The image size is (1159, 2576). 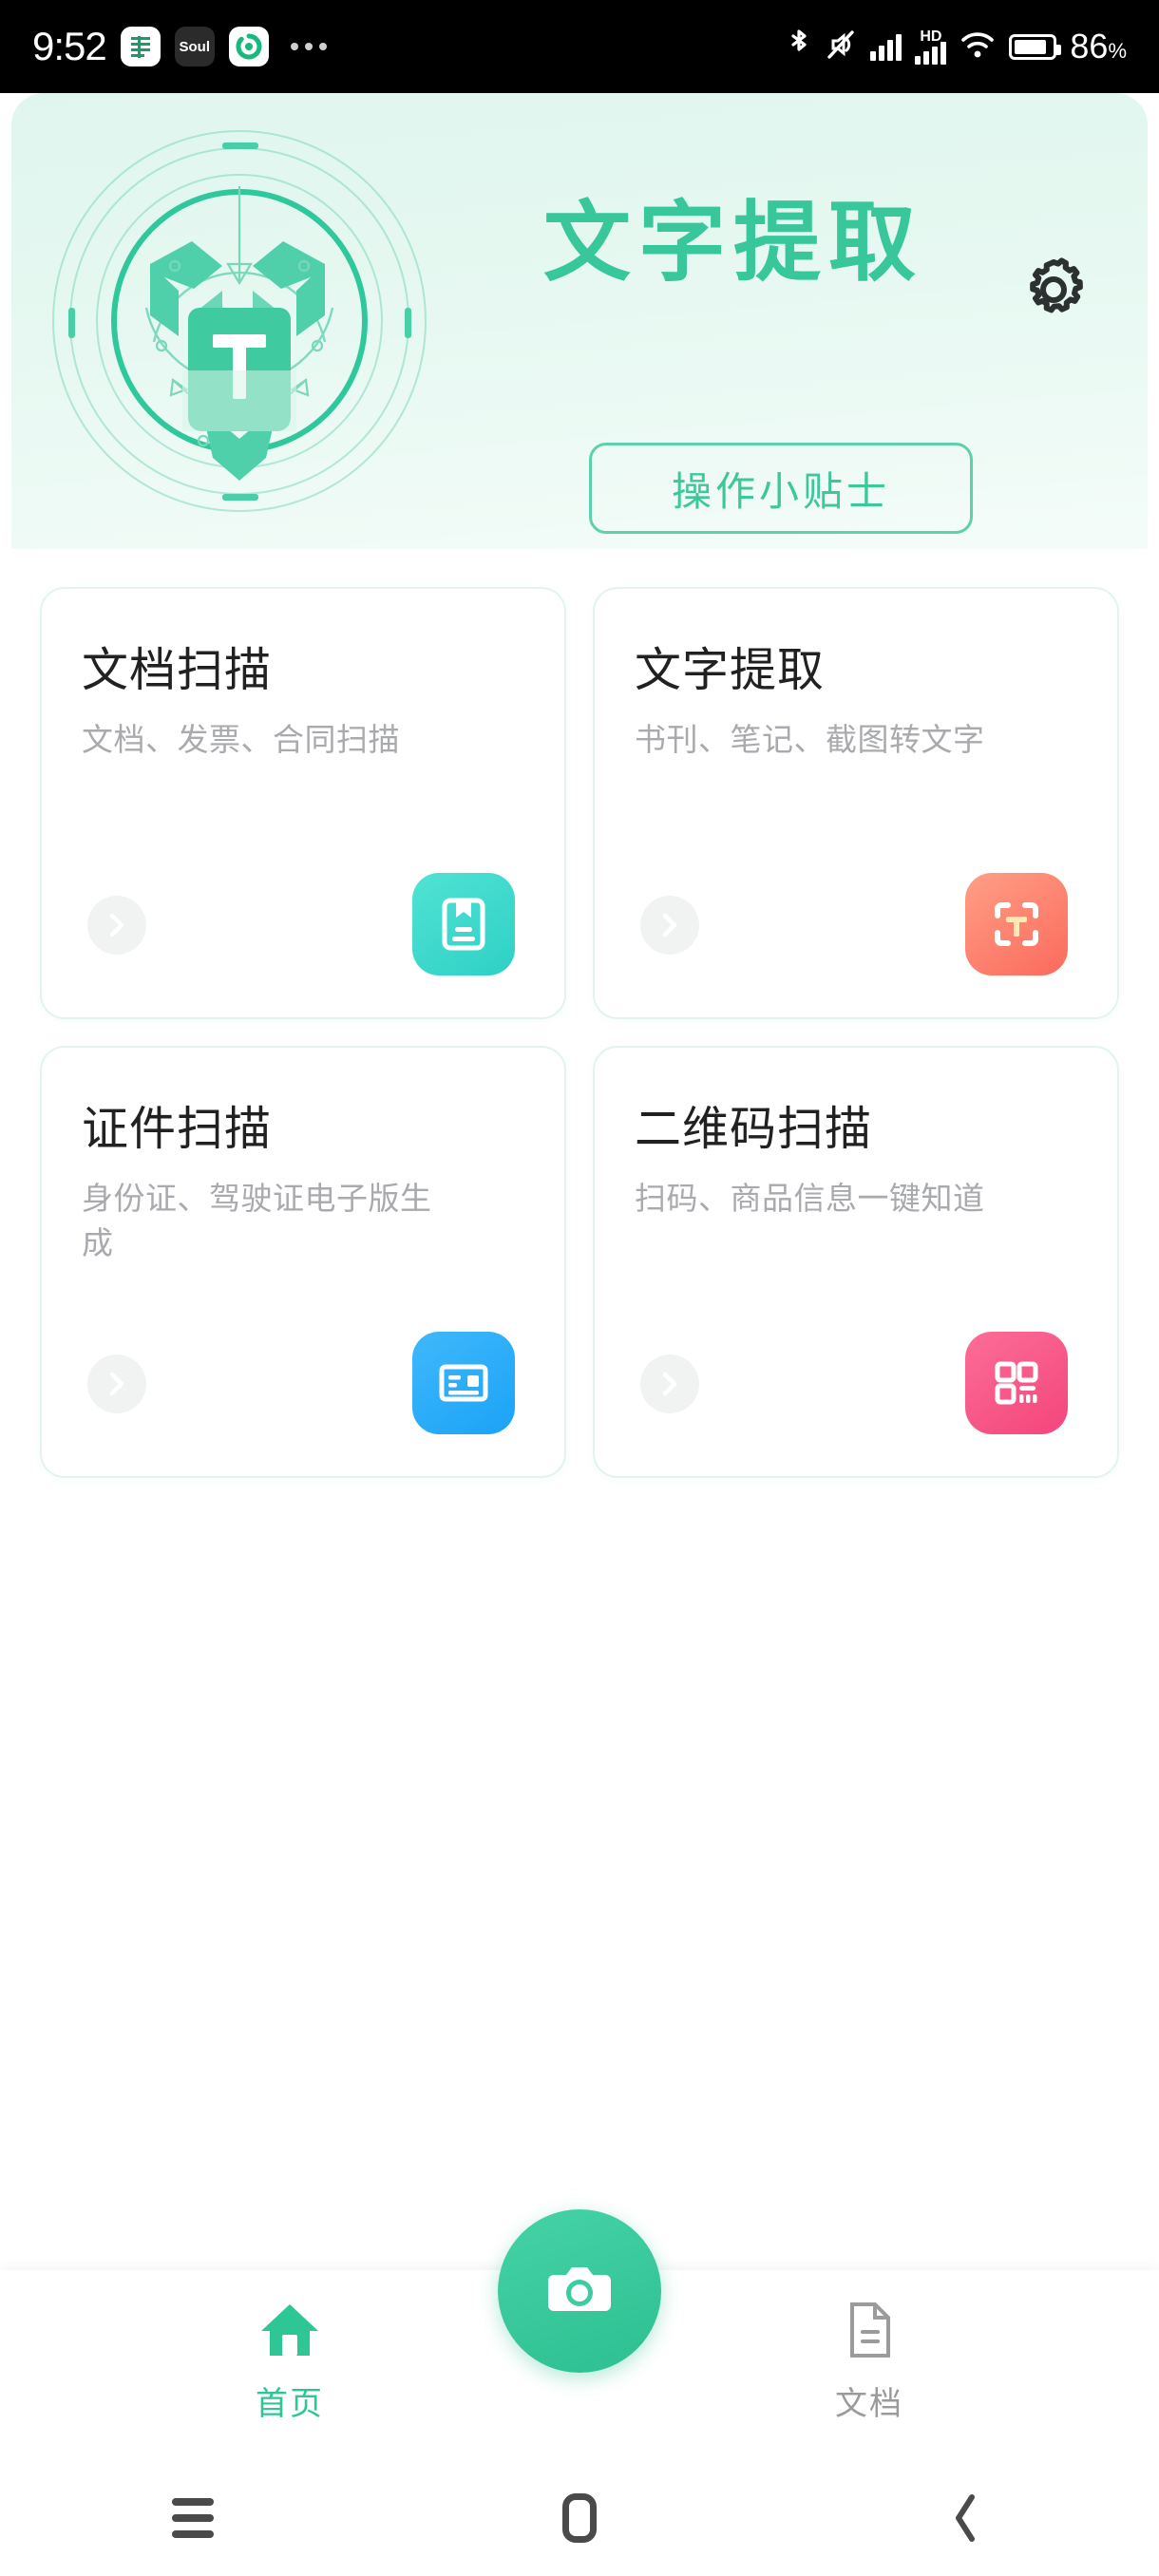 I want to click on bluetooth-icon, so click(x=799, y=47).